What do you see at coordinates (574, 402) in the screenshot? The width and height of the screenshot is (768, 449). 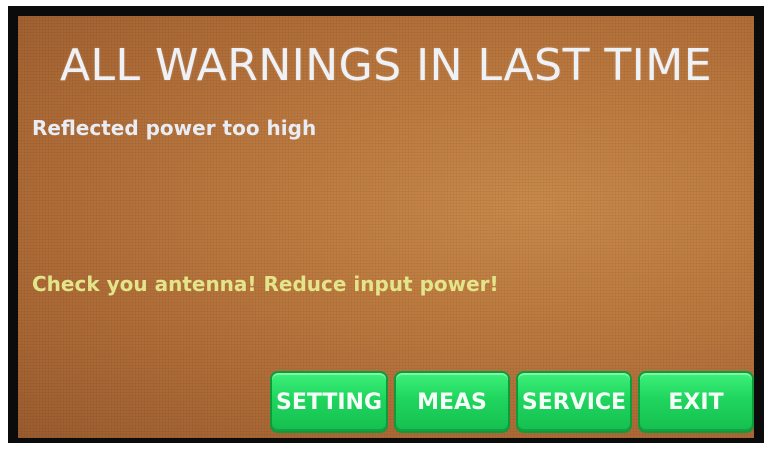 I see `service-button: SERVICE` at bounding box center [574, 402].